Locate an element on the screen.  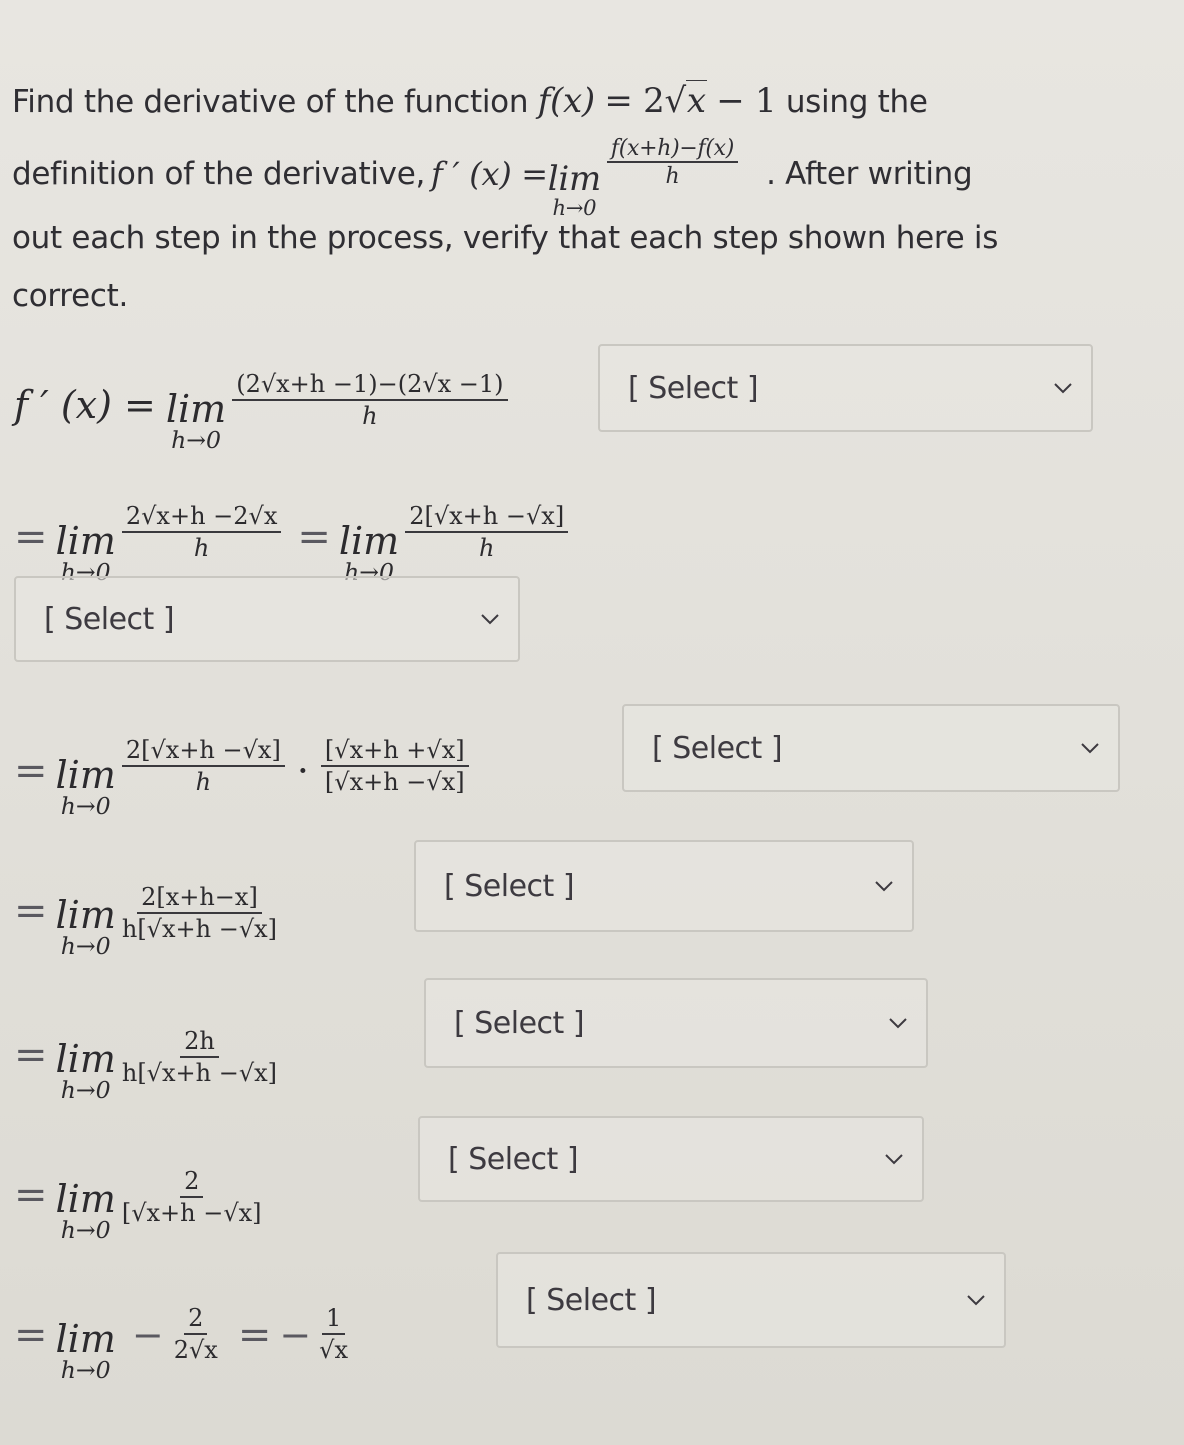
denominator: 2√x is located at coordinates (195, 1349).